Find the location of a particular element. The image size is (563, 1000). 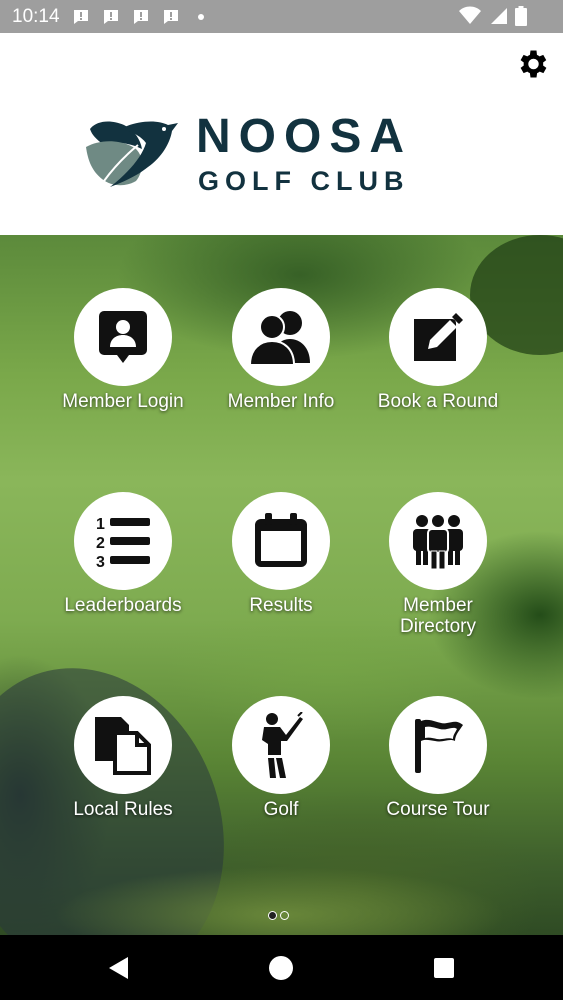

flag-icon is located at coordinates (439, 746).